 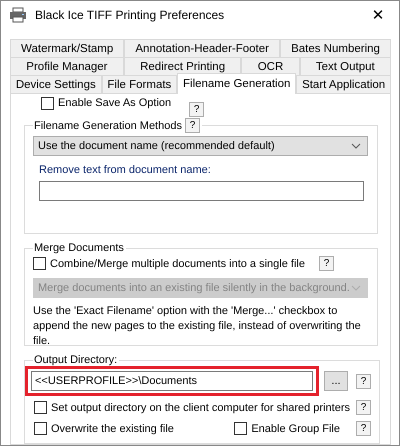 What do you see at coordinates (346, 66) in the screenshot?
I see `tab: Text Output` at bounding box center [346, 66].